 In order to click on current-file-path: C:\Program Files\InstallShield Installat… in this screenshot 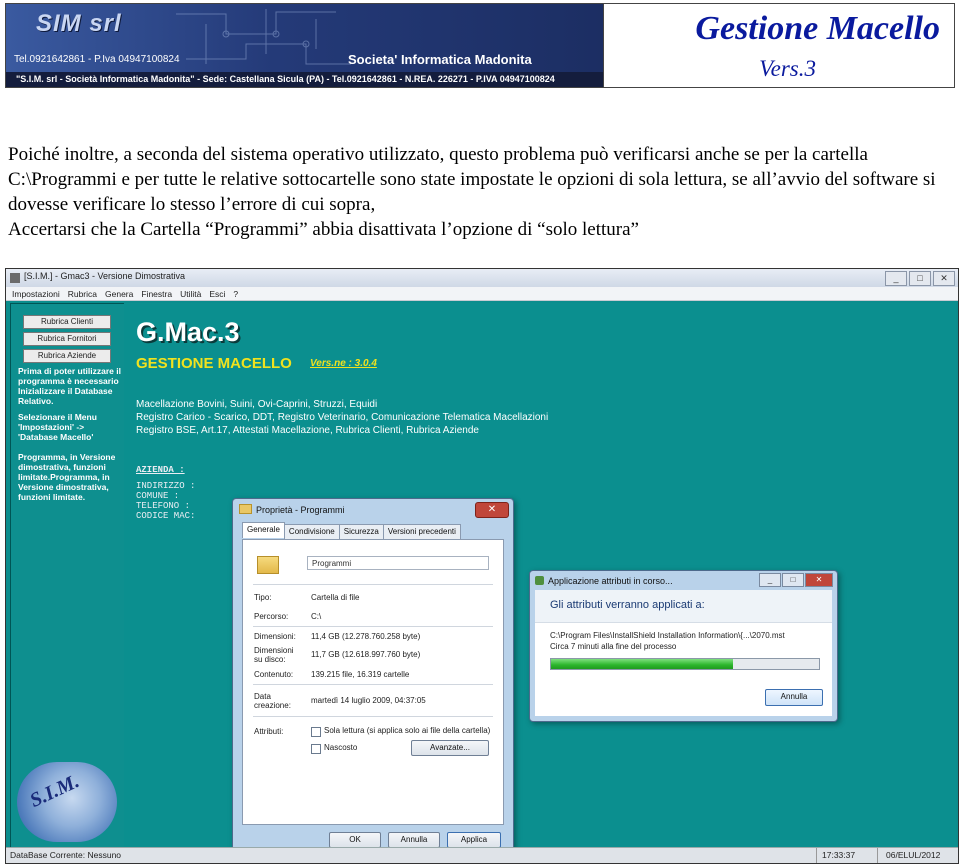, I will do `click(667, 635)`.